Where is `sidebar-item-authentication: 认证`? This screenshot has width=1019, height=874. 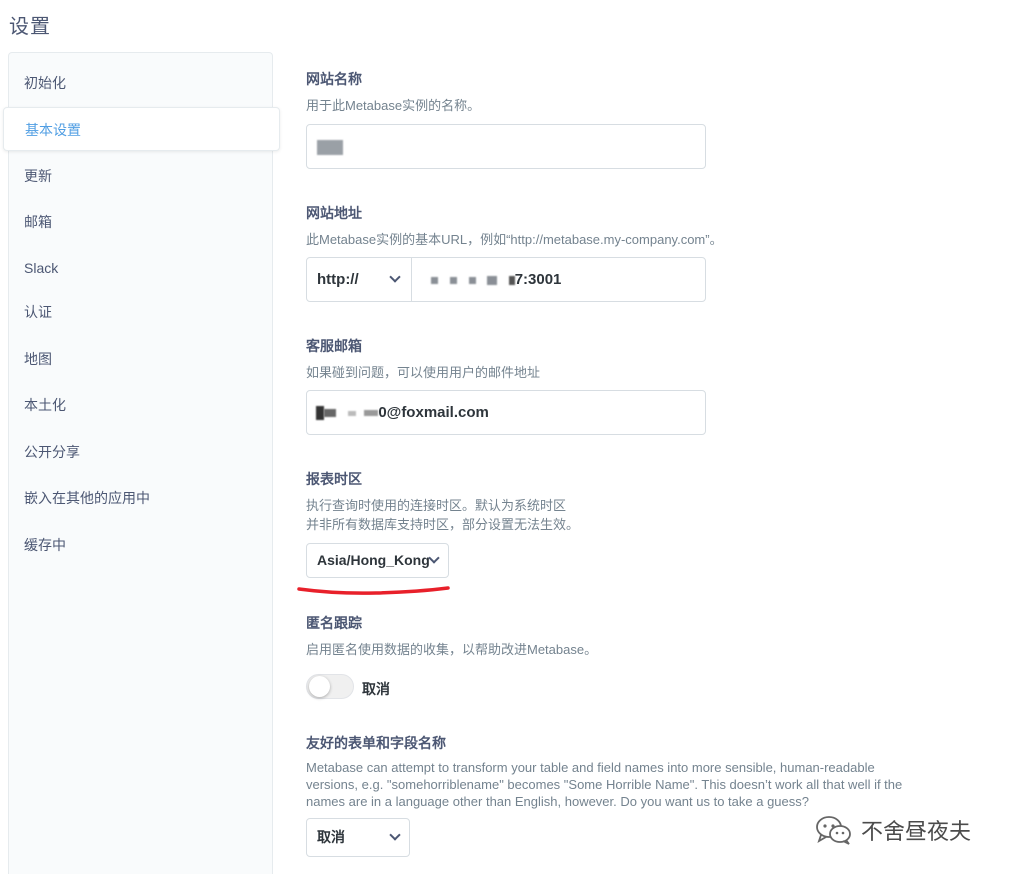 sidebar-item-authentication: 认证 is located at coordinates (140, 312).